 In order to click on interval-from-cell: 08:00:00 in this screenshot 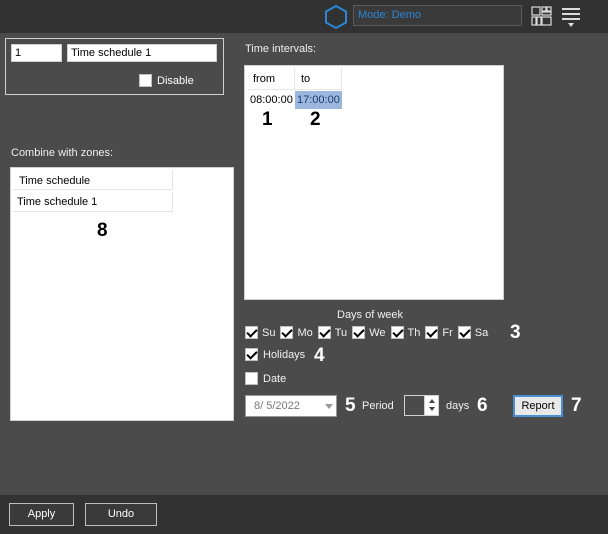, I will do `click(271, 100)`.